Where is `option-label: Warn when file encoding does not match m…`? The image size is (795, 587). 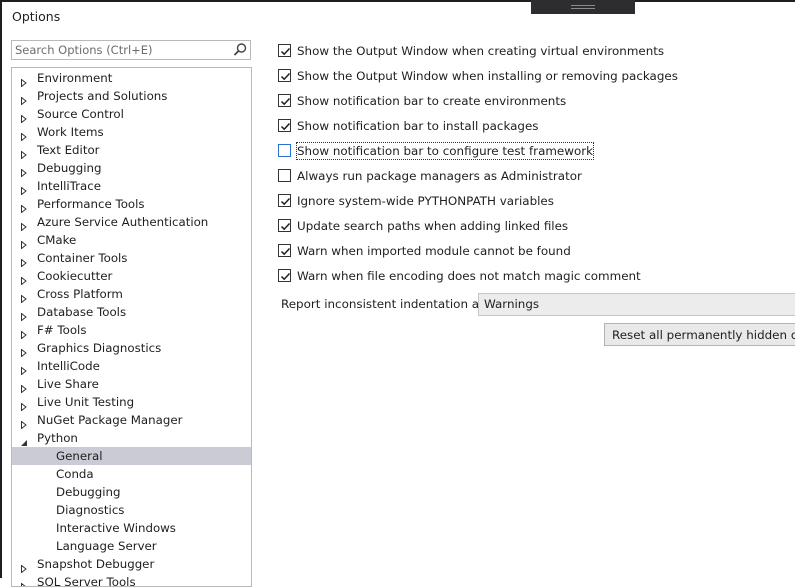
option-label: Warn when file encoding does not match m… is located at coordinates (469, 276).